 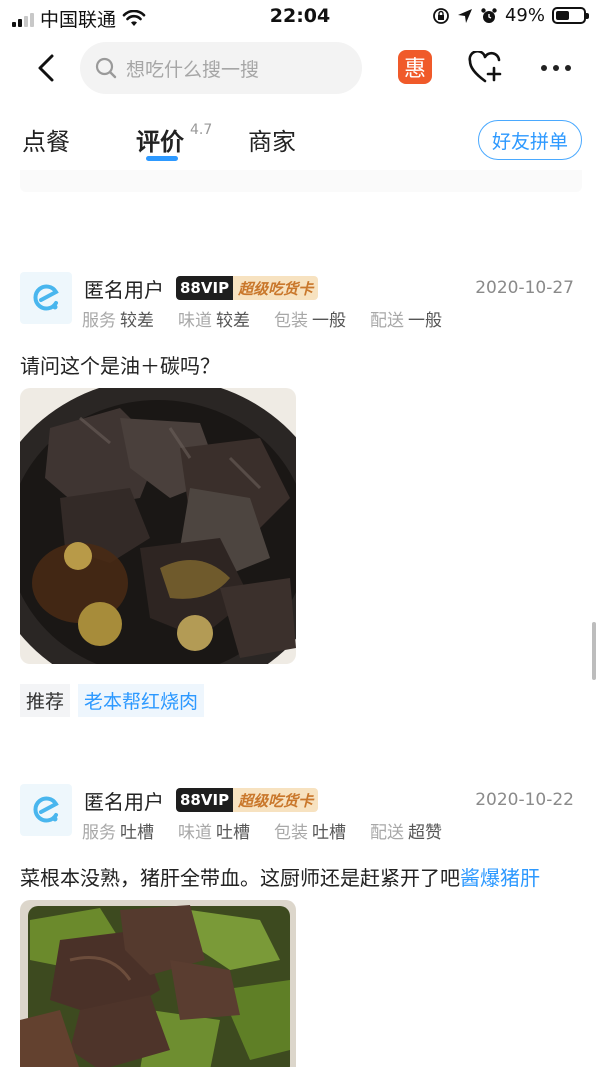 What do you see at coordinates (562, 15) in the screenshot?
I see `battery-fill` at bounding box center [562, 15].